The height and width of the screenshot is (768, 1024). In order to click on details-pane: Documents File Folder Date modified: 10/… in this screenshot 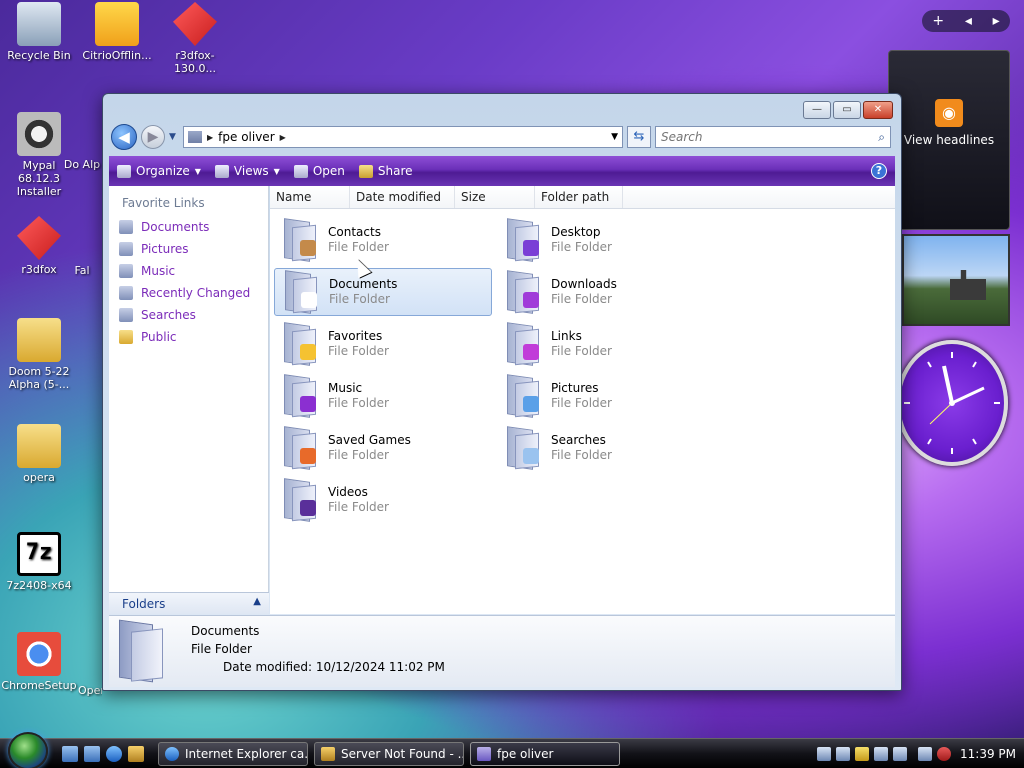, I will do `click(502, 651)`.